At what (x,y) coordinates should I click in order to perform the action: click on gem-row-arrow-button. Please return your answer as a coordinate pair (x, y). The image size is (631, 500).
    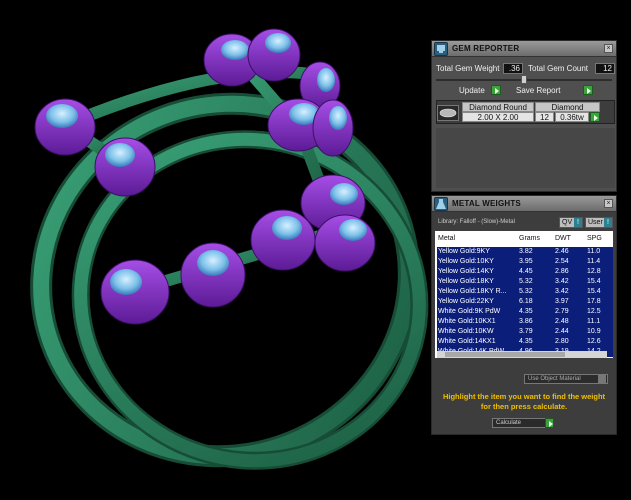
    Looking at the image, I should click on (595, 117).